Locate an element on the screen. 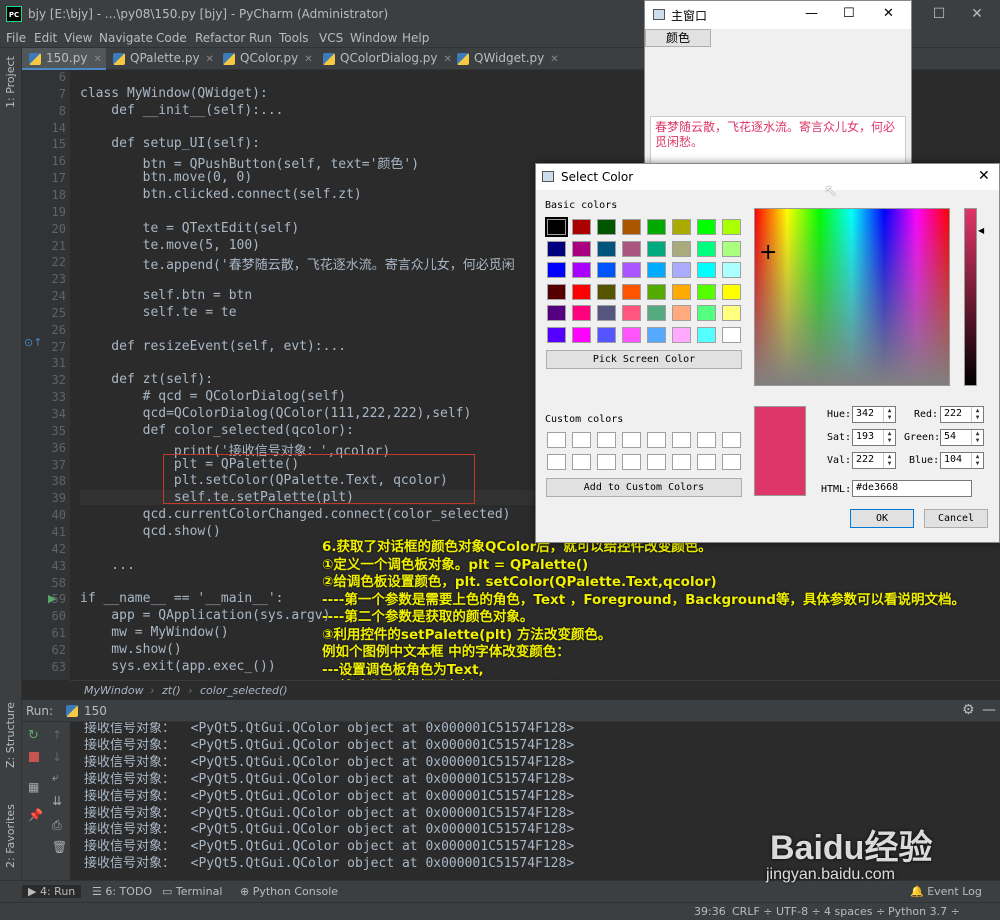 This screenshot has height=920, width=1000. hide-panel-icon: — is located at coordinates (989, 710).